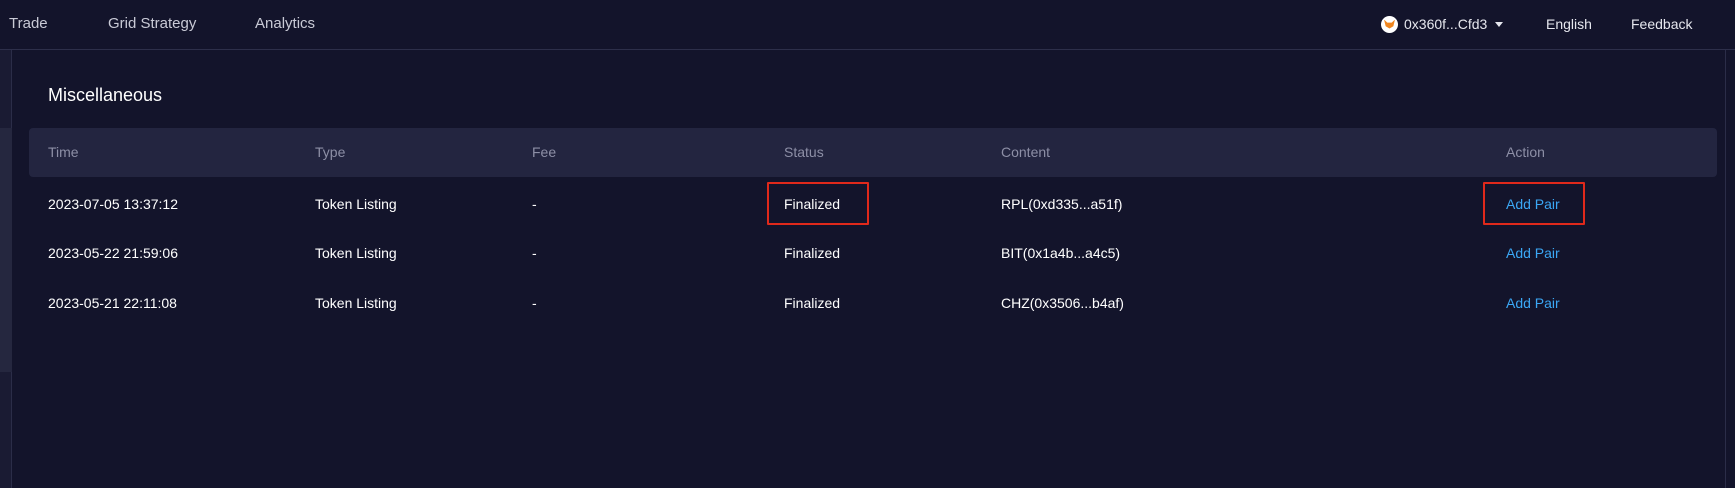 This screenshot has height=488, width=1735. Describe the element at coordinates (804, 152) in the screenshot. I see `header-status: Status` at that location.